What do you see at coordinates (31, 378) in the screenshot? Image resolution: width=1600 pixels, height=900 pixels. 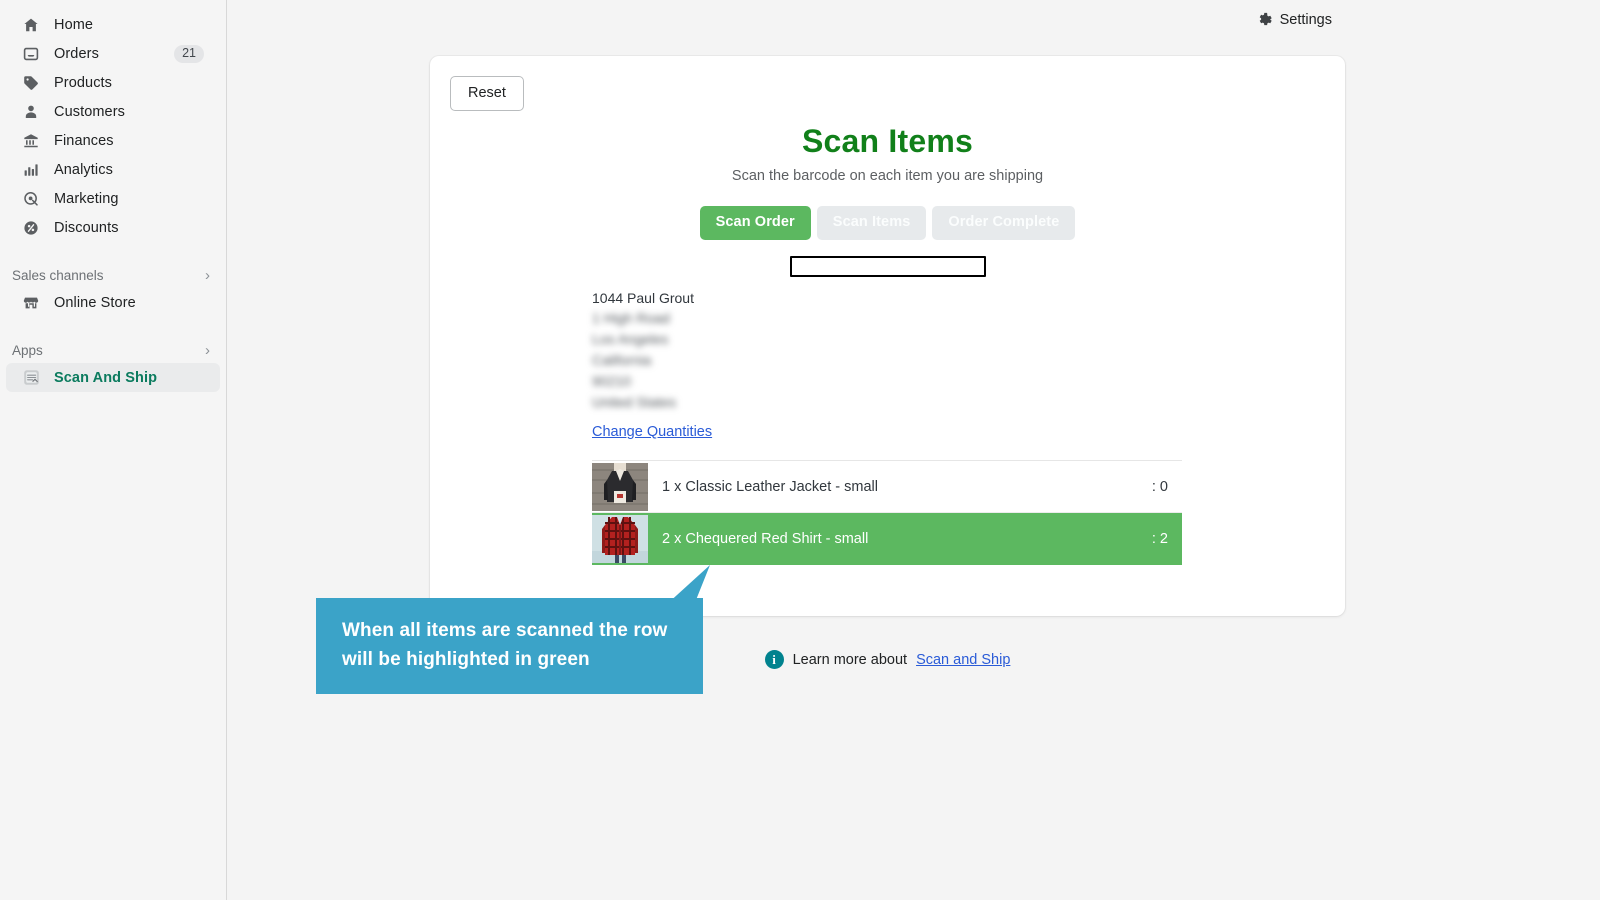 I see `scan-app-icon` at bounding box center [31, 378].